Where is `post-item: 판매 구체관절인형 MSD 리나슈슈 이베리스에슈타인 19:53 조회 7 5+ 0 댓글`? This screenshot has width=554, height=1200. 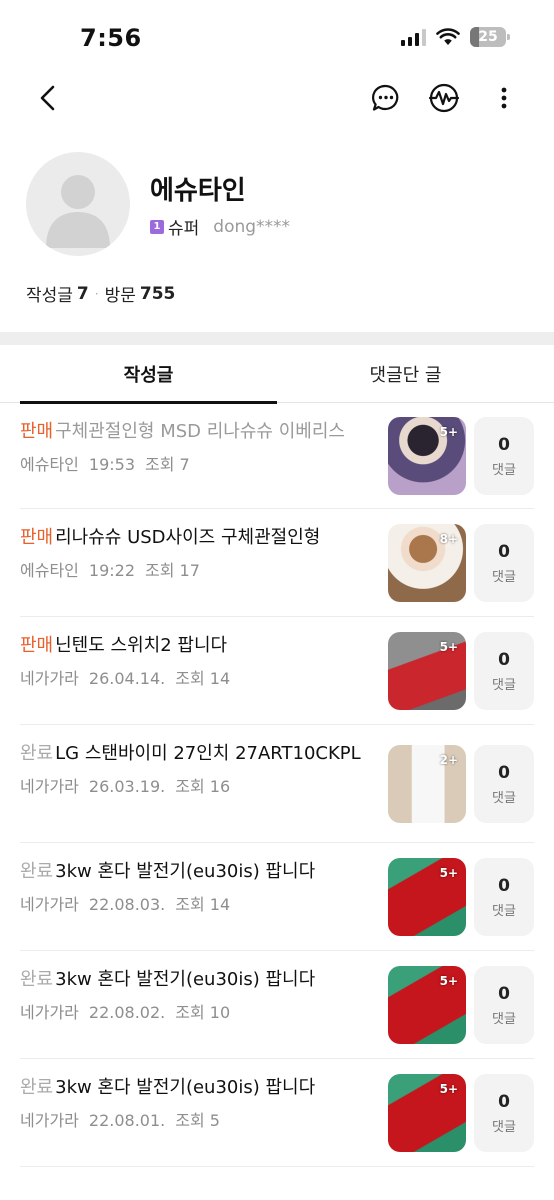
post-item: 판매 구체관절인형 MSD 리나슈슈 이베리스에슈타인 19:53 조회 7 5+ 0 댓글 is located at coordinates (277, 456).